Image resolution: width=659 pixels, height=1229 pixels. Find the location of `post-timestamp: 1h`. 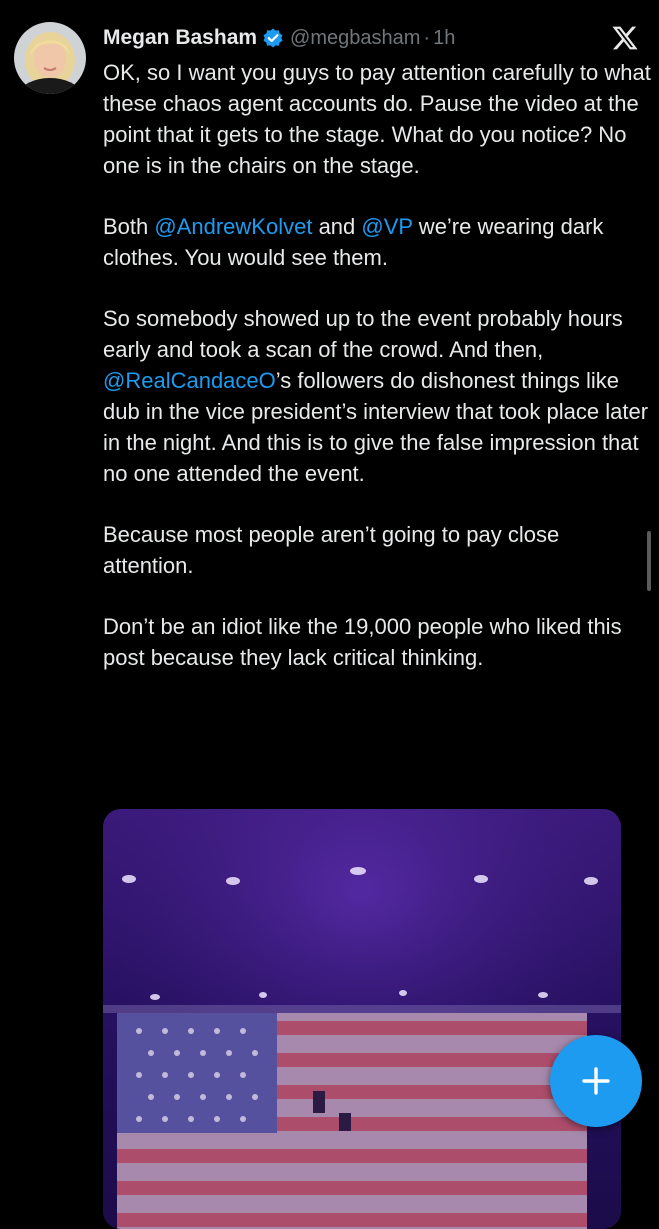

post-timestamp: 1h is located at coordinates (444, 38).